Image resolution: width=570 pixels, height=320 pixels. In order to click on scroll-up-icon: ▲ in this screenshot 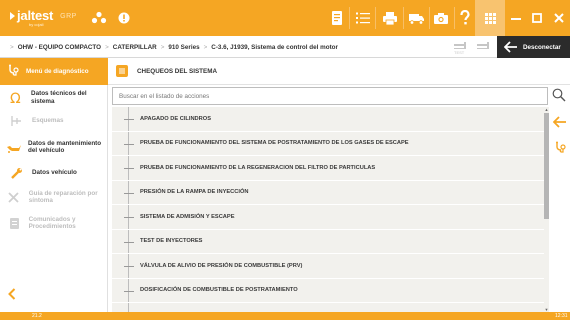, I will do `click(546, 109)`.